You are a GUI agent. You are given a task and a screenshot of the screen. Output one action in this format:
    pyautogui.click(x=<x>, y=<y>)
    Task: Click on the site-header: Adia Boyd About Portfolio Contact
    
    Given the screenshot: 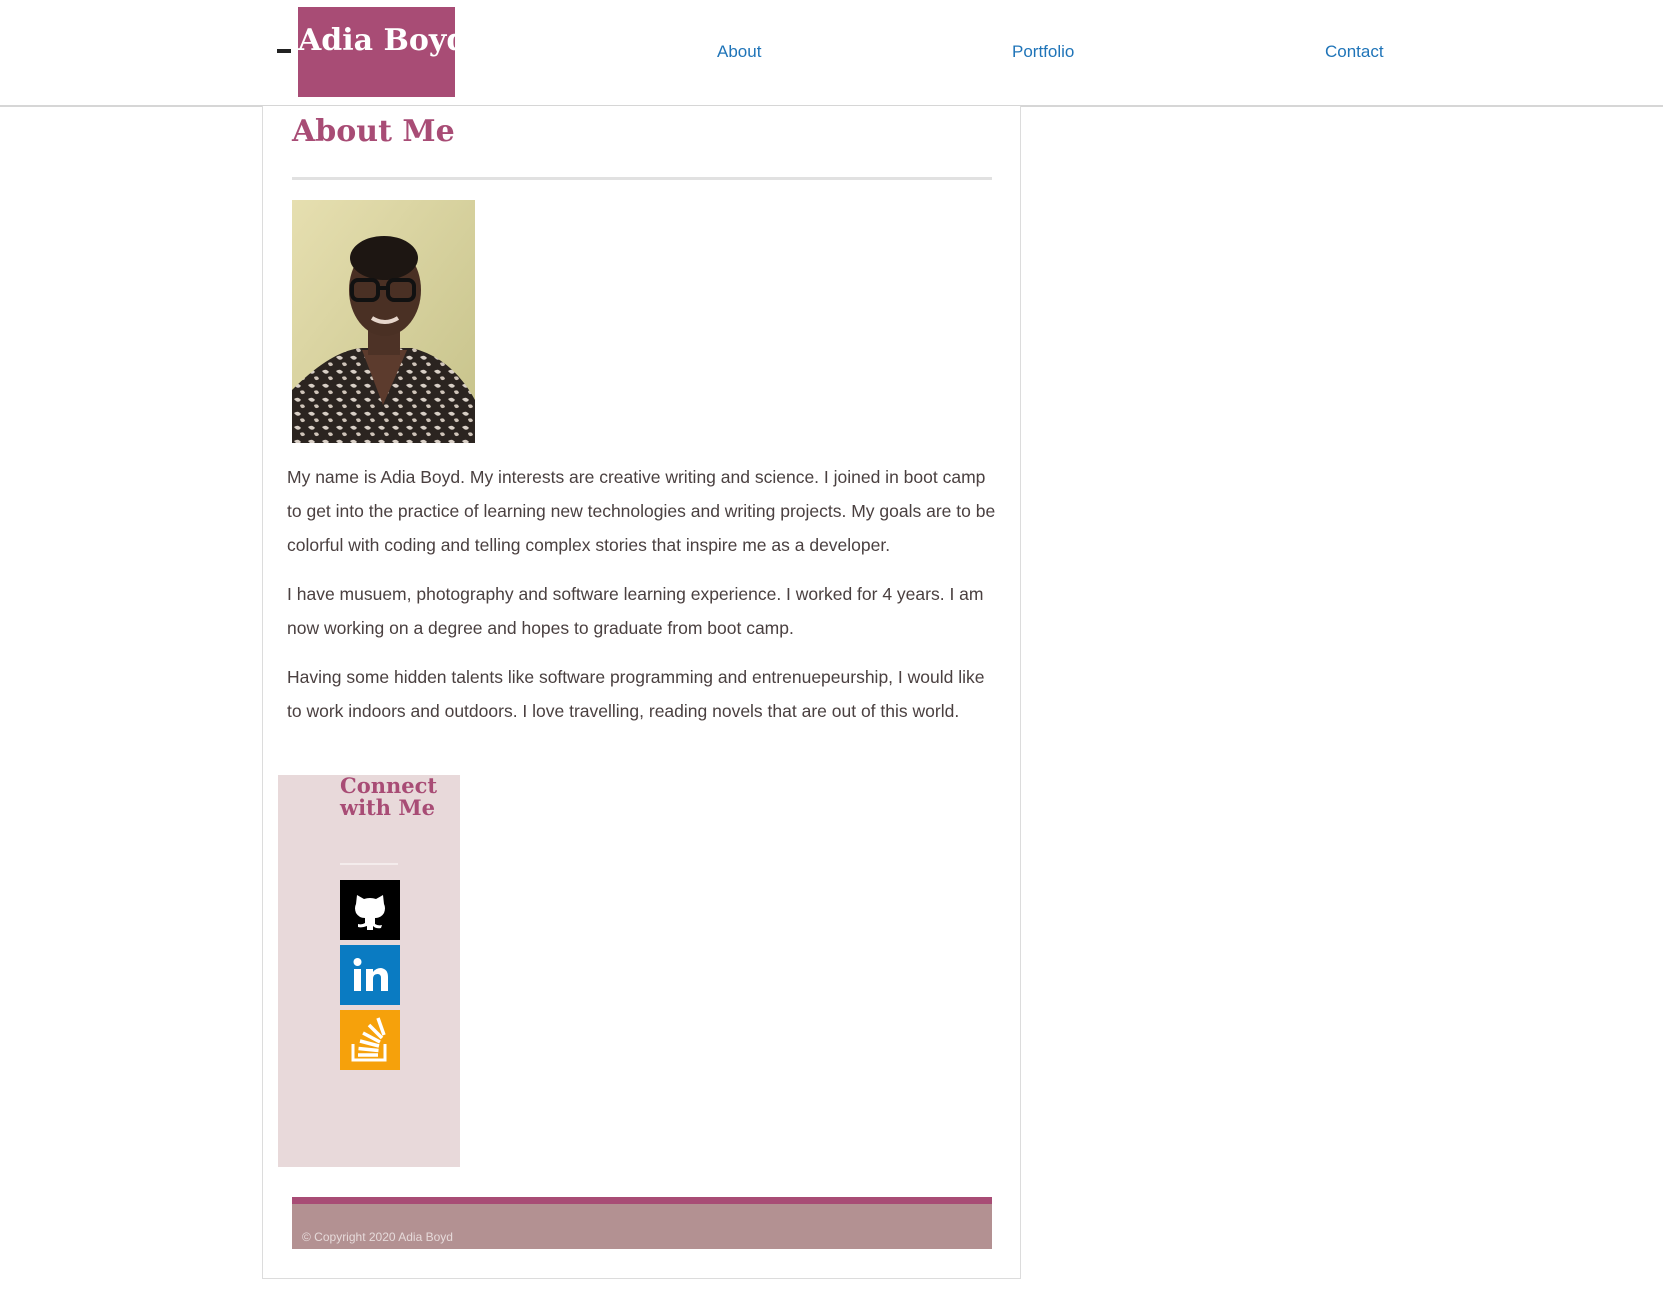 What is the action you would take?
    pyautogui.click(x=831, y=53)
    